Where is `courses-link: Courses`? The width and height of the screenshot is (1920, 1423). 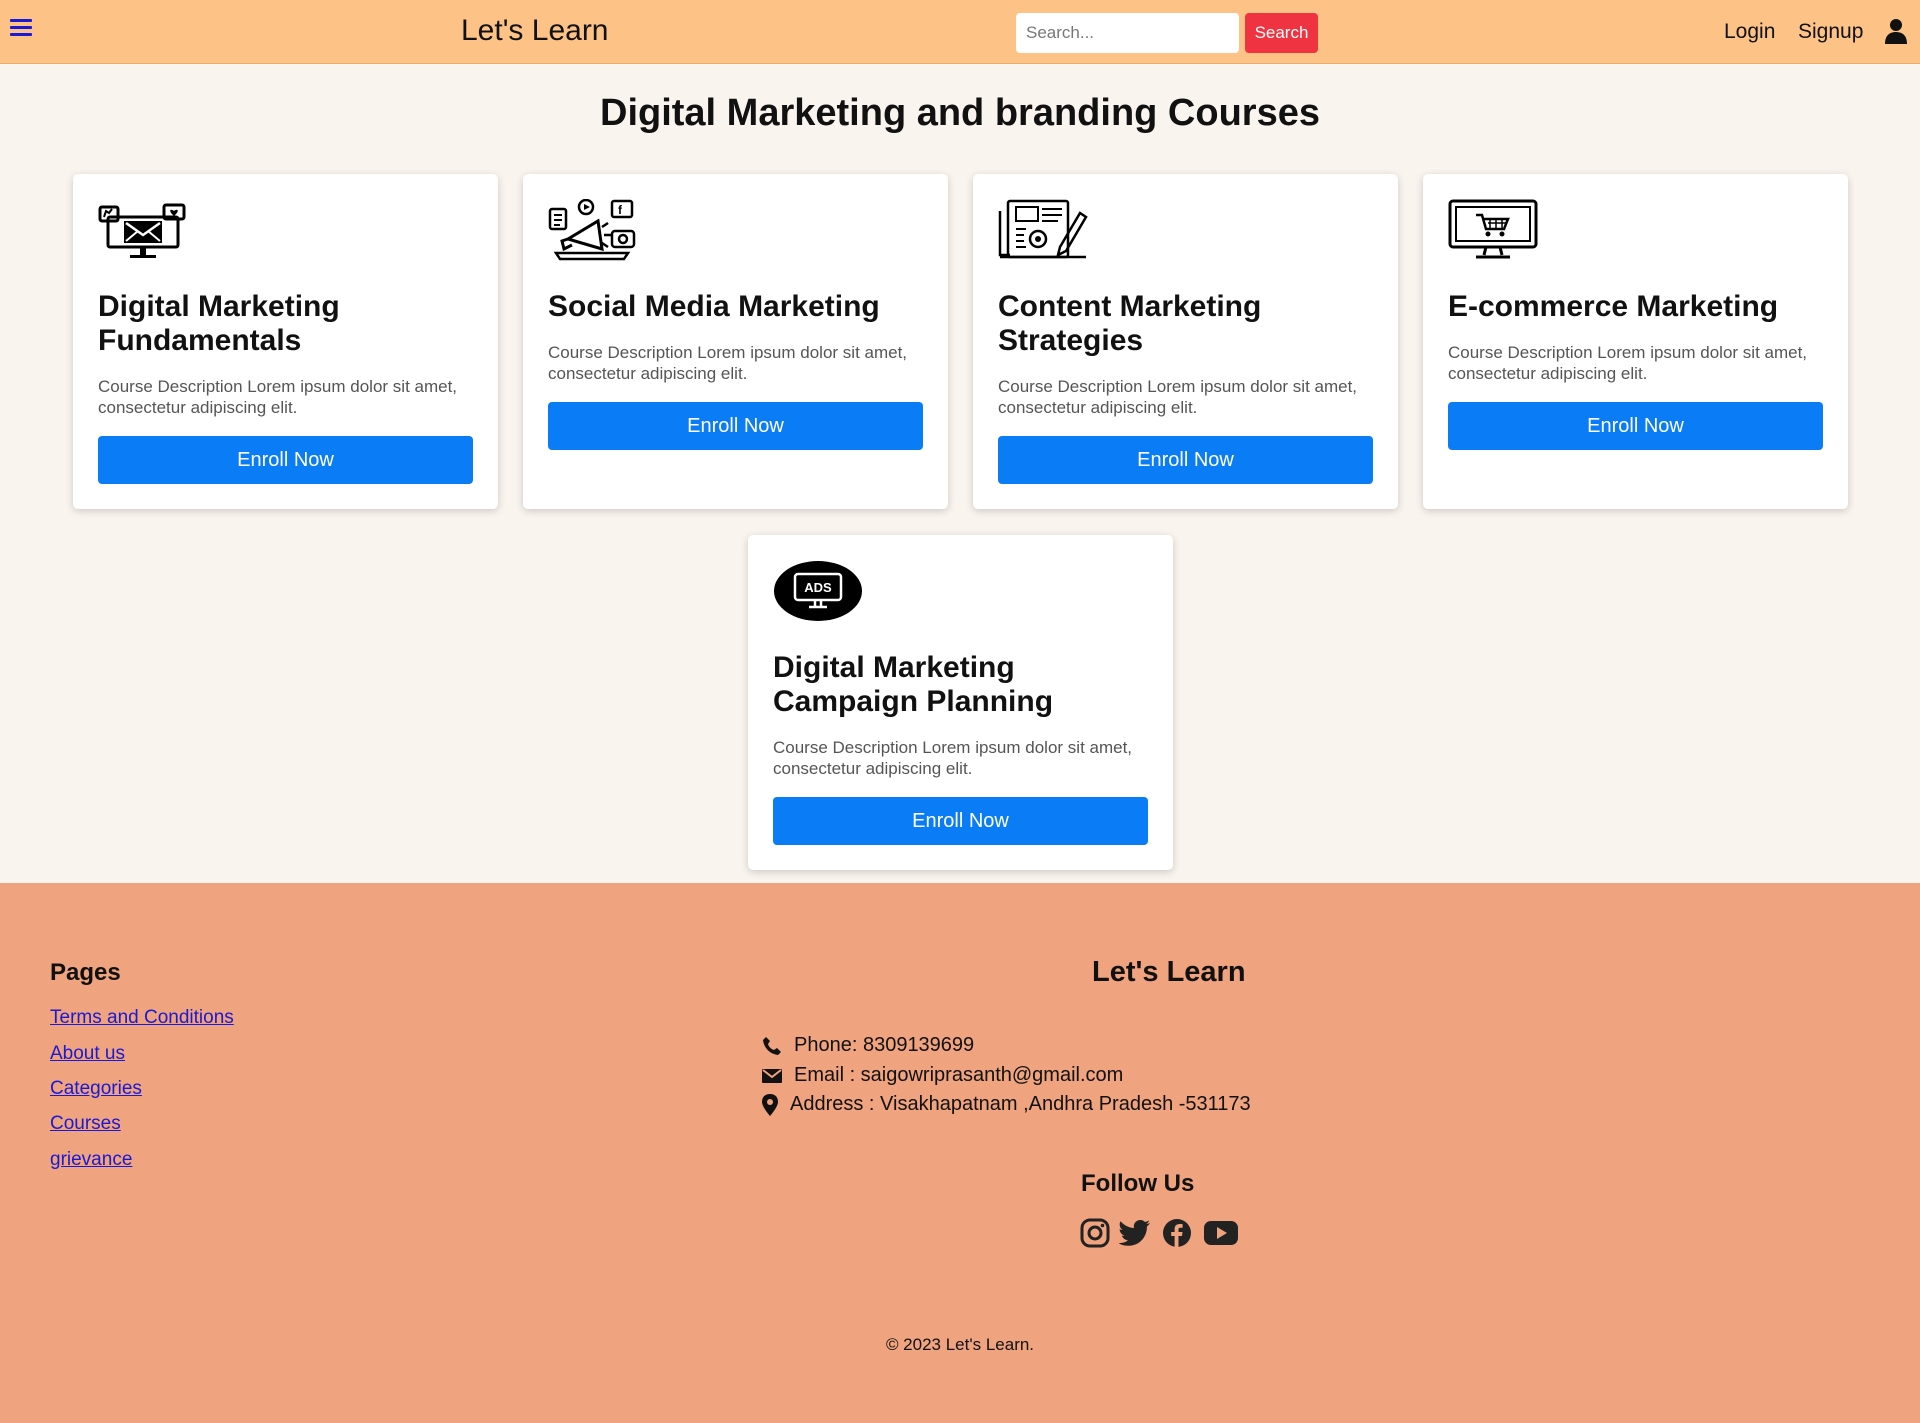 courses-link: Courses is located at coordinates (85, 1124).